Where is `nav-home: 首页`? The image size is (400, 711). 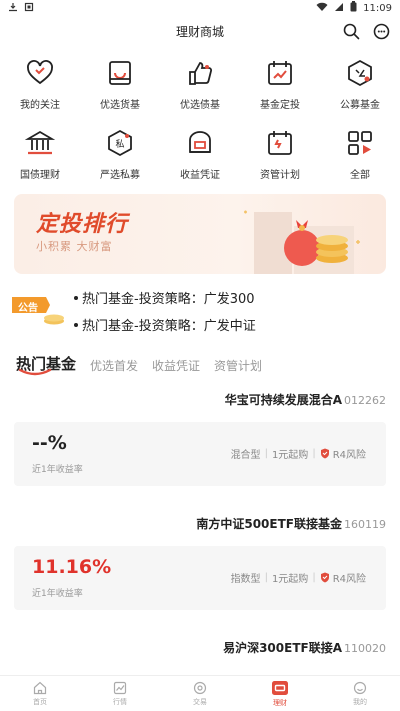 nav-home: 首页 is located at coordinates (40, 693).